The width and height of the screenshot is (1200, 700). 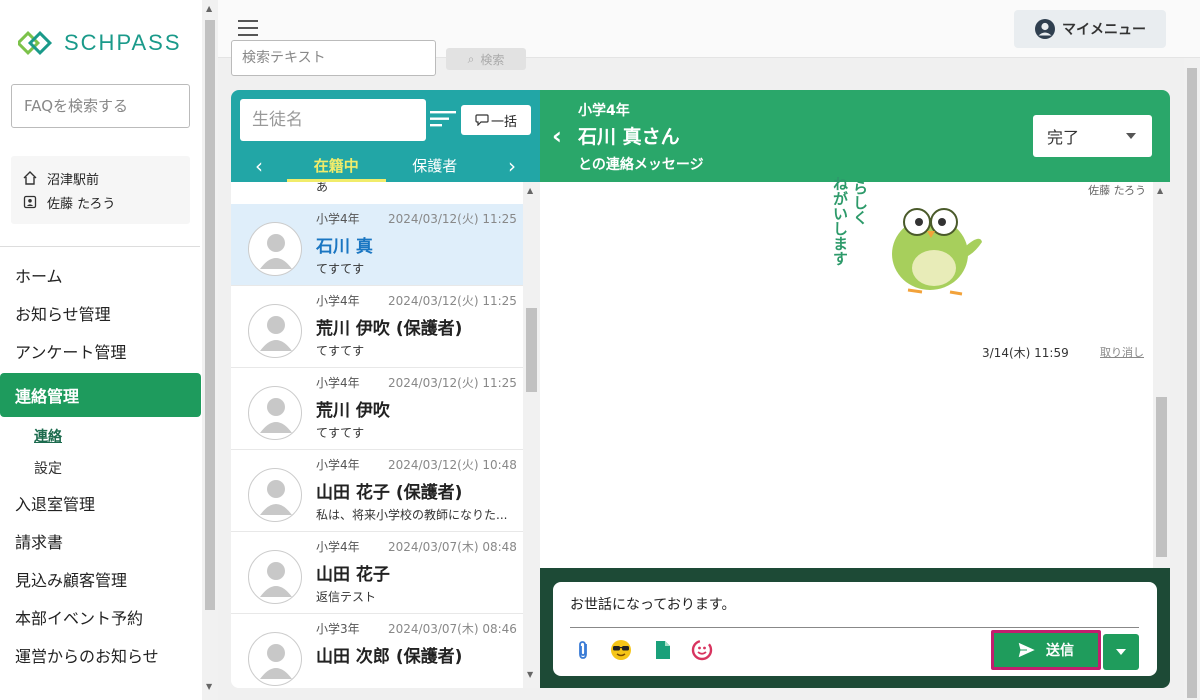 I want to click on message-timestamp: 3/14(木) 11:59, so click(x=1025, y=353).